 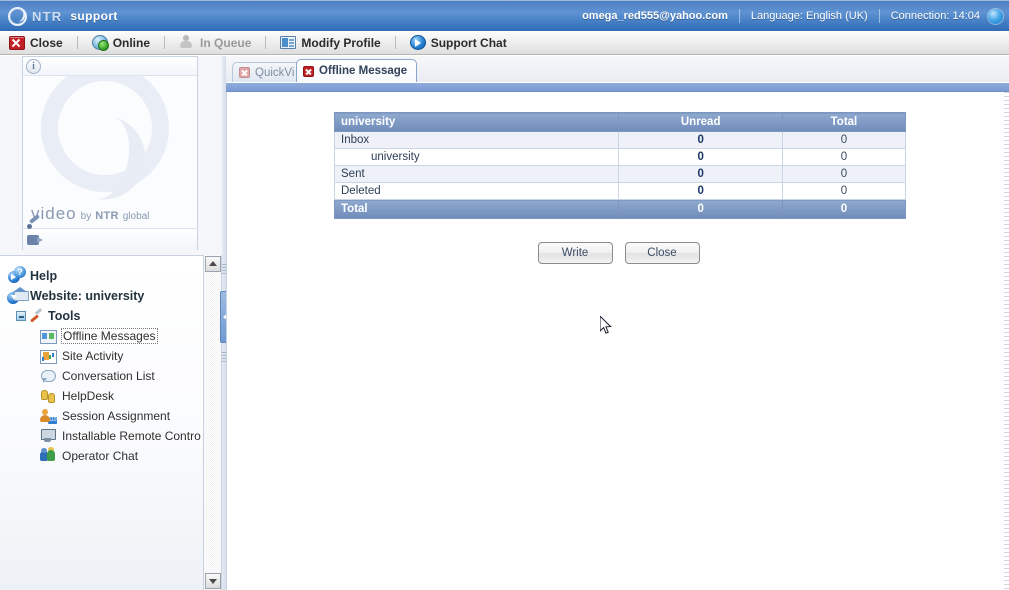 What do you see at coordinates (17, 16) in the screenshot?
I see `ntr-circle-logo-icon` at bounding box center [17, 16].